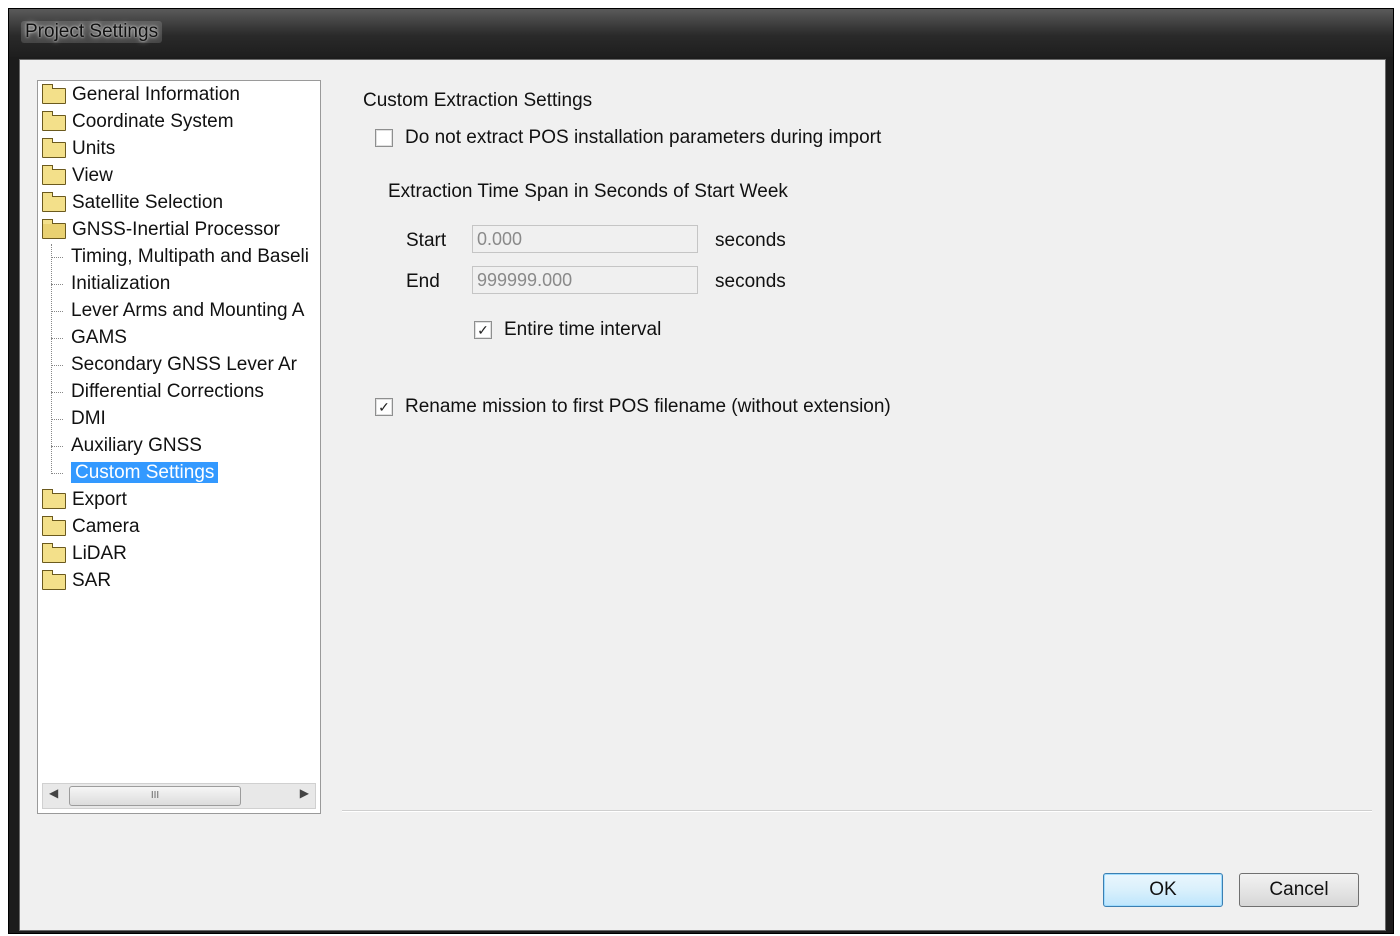 The width and height of the screenshot is (1400, 936). I want to click on tree-item-label: GAMS, so click(99, 337).